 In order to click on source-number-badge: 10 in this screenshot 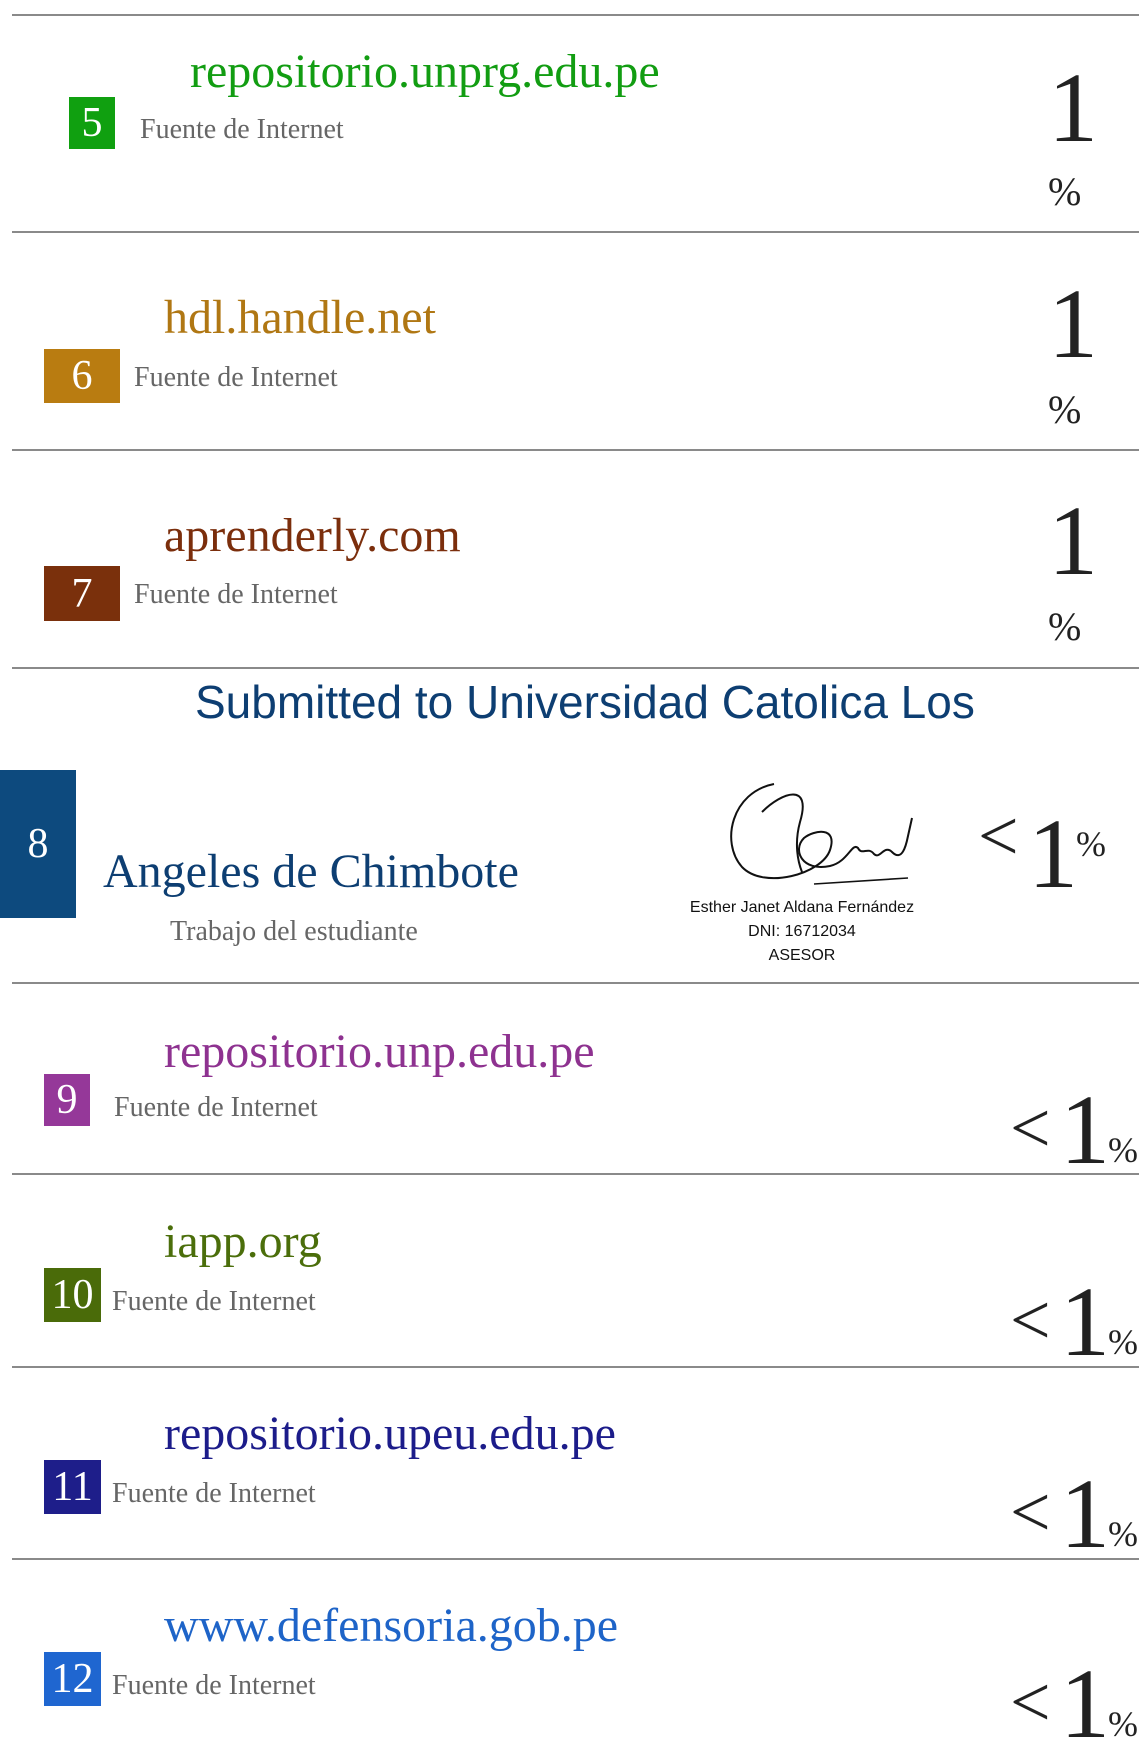, I will do `click(72, 1295)`.